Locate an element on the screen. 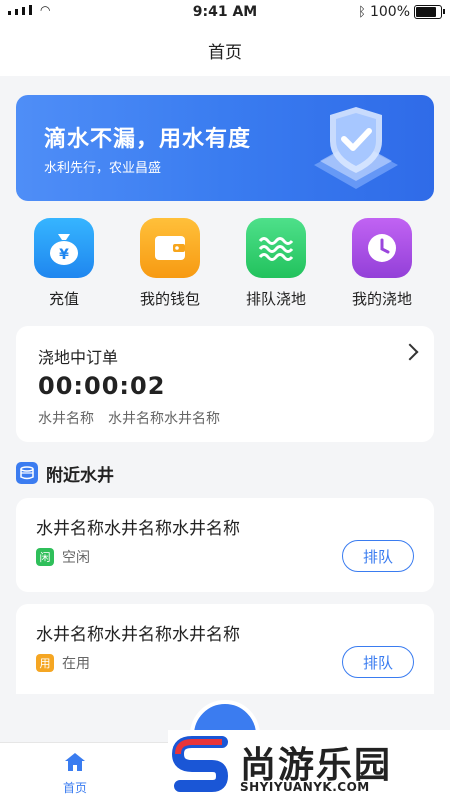 Image resolution: width=450 pixels, height=801 pixels. status-badge: 用 is located at coordinates (45, 663).